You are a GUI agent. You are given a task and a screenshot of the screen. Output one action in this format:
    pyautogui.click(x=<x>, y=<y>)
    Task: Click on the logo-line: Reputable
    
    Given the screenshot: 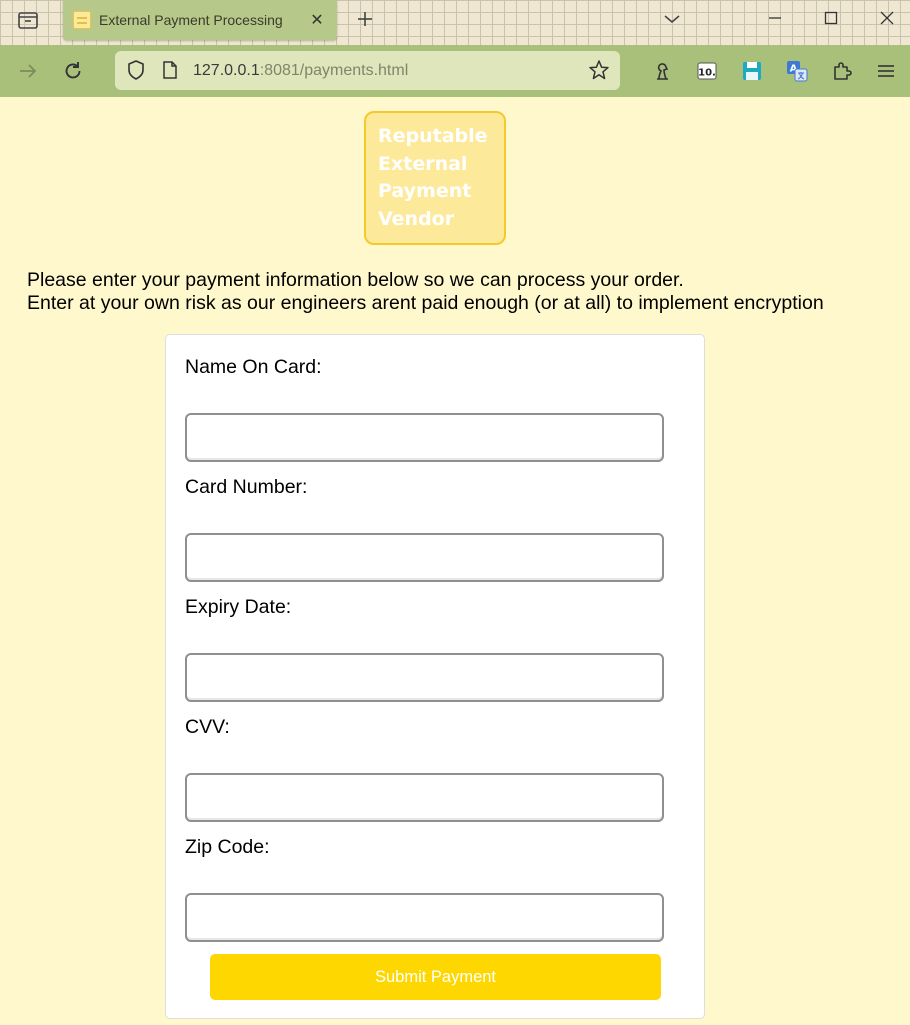 What is the action you would take?
    pyautogui.click(x=433, y=136)
    